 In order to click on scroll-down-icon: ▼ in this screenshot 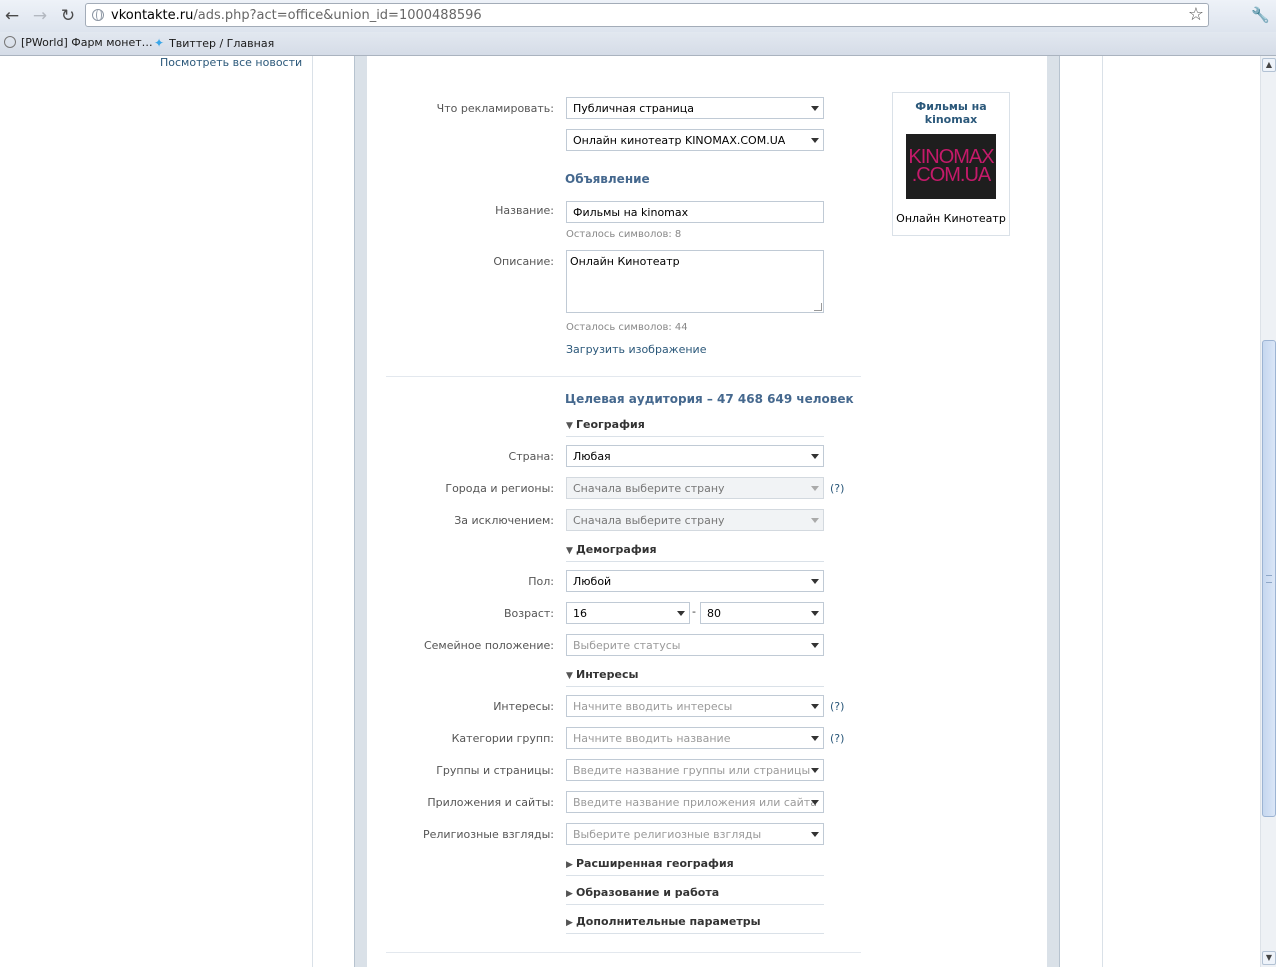, I will do `click(1269, 958)`.